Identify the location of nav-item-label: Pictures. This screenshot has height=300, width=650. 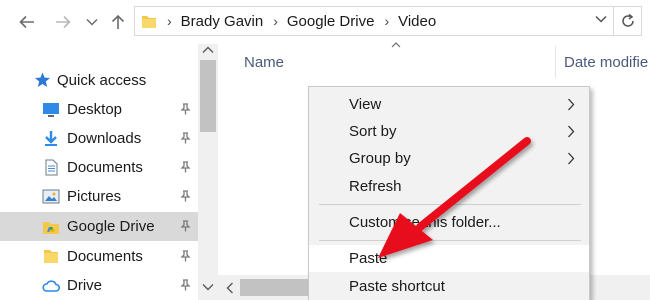
(94, 196).